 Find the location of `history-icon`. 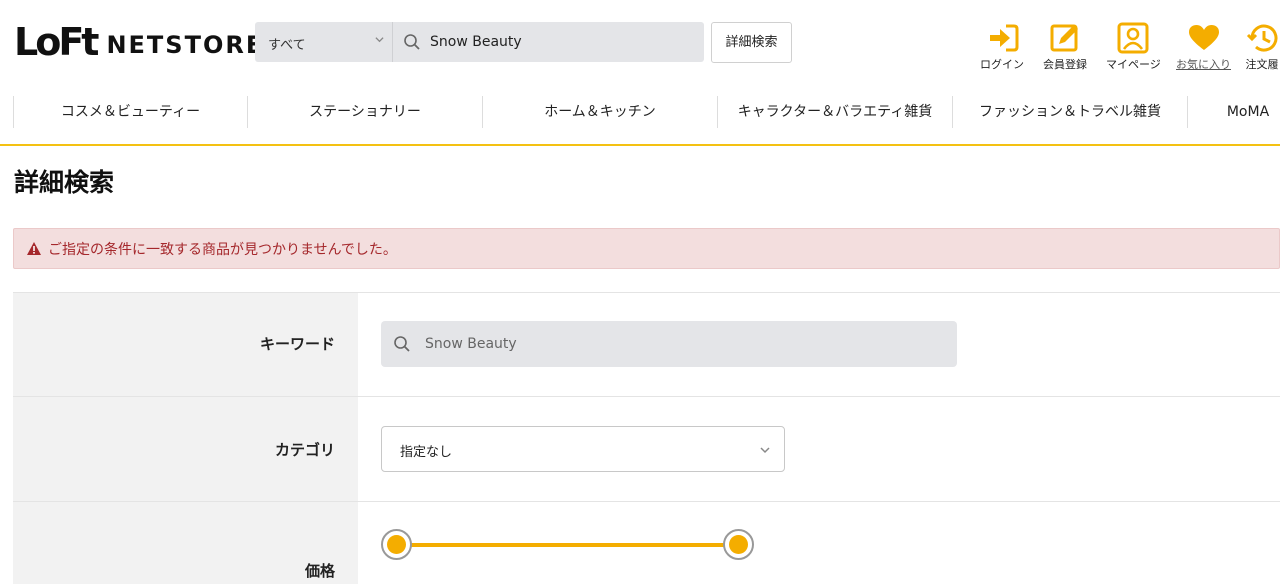

history-icon is located at coordinates (1262, 38).